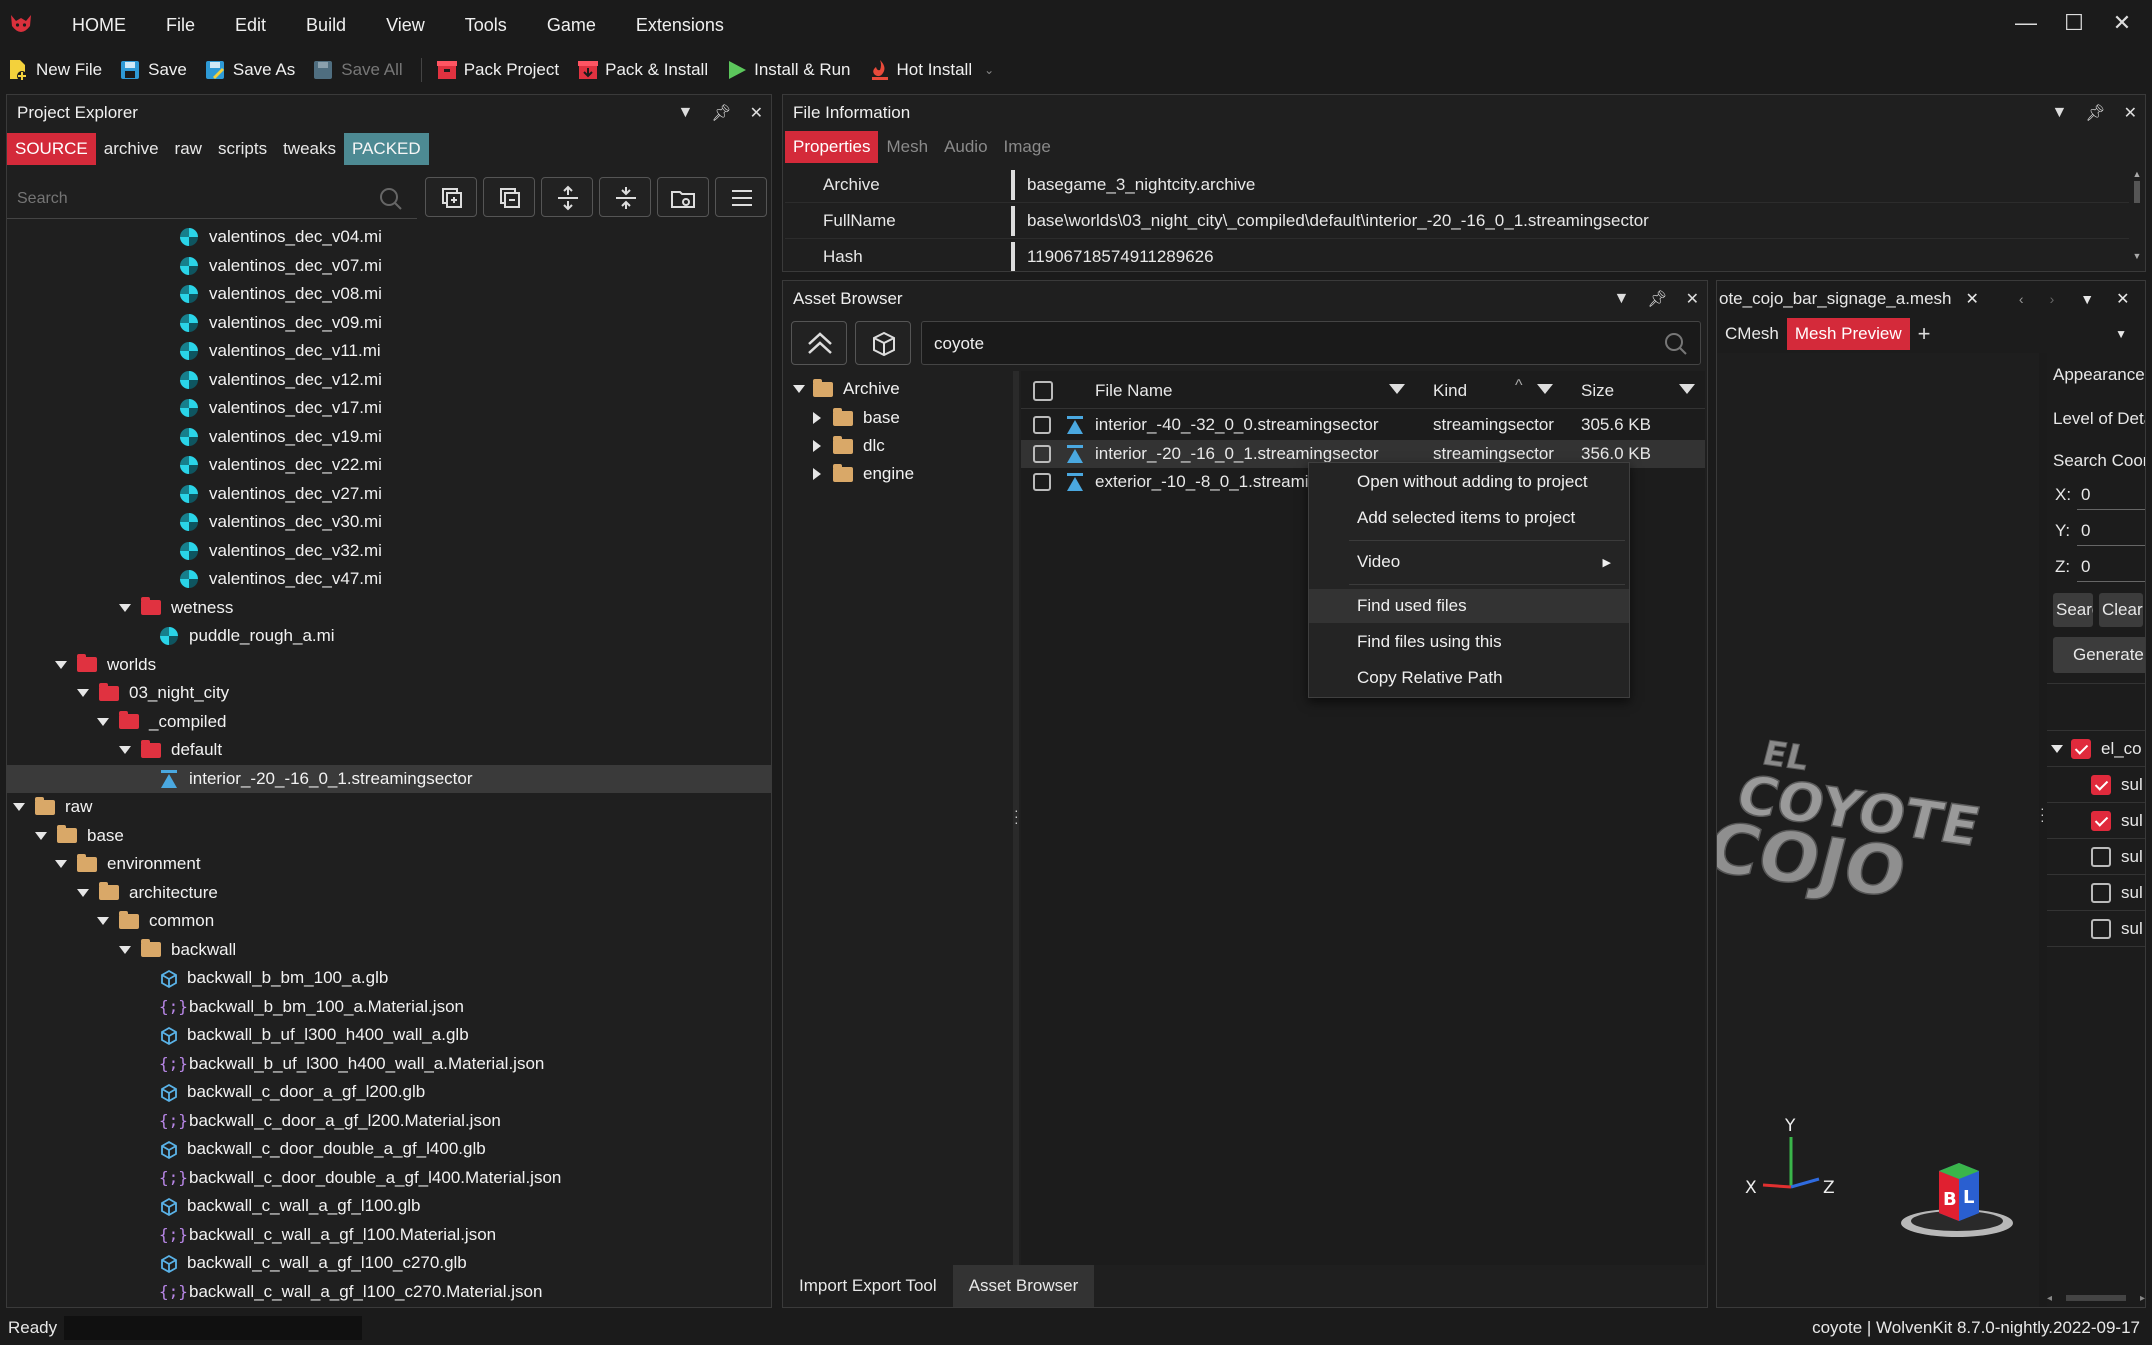  What do you see at coordinates (389, 921) in the screenshot?
I see `tree-item: common` at bounding box center [389, 921].